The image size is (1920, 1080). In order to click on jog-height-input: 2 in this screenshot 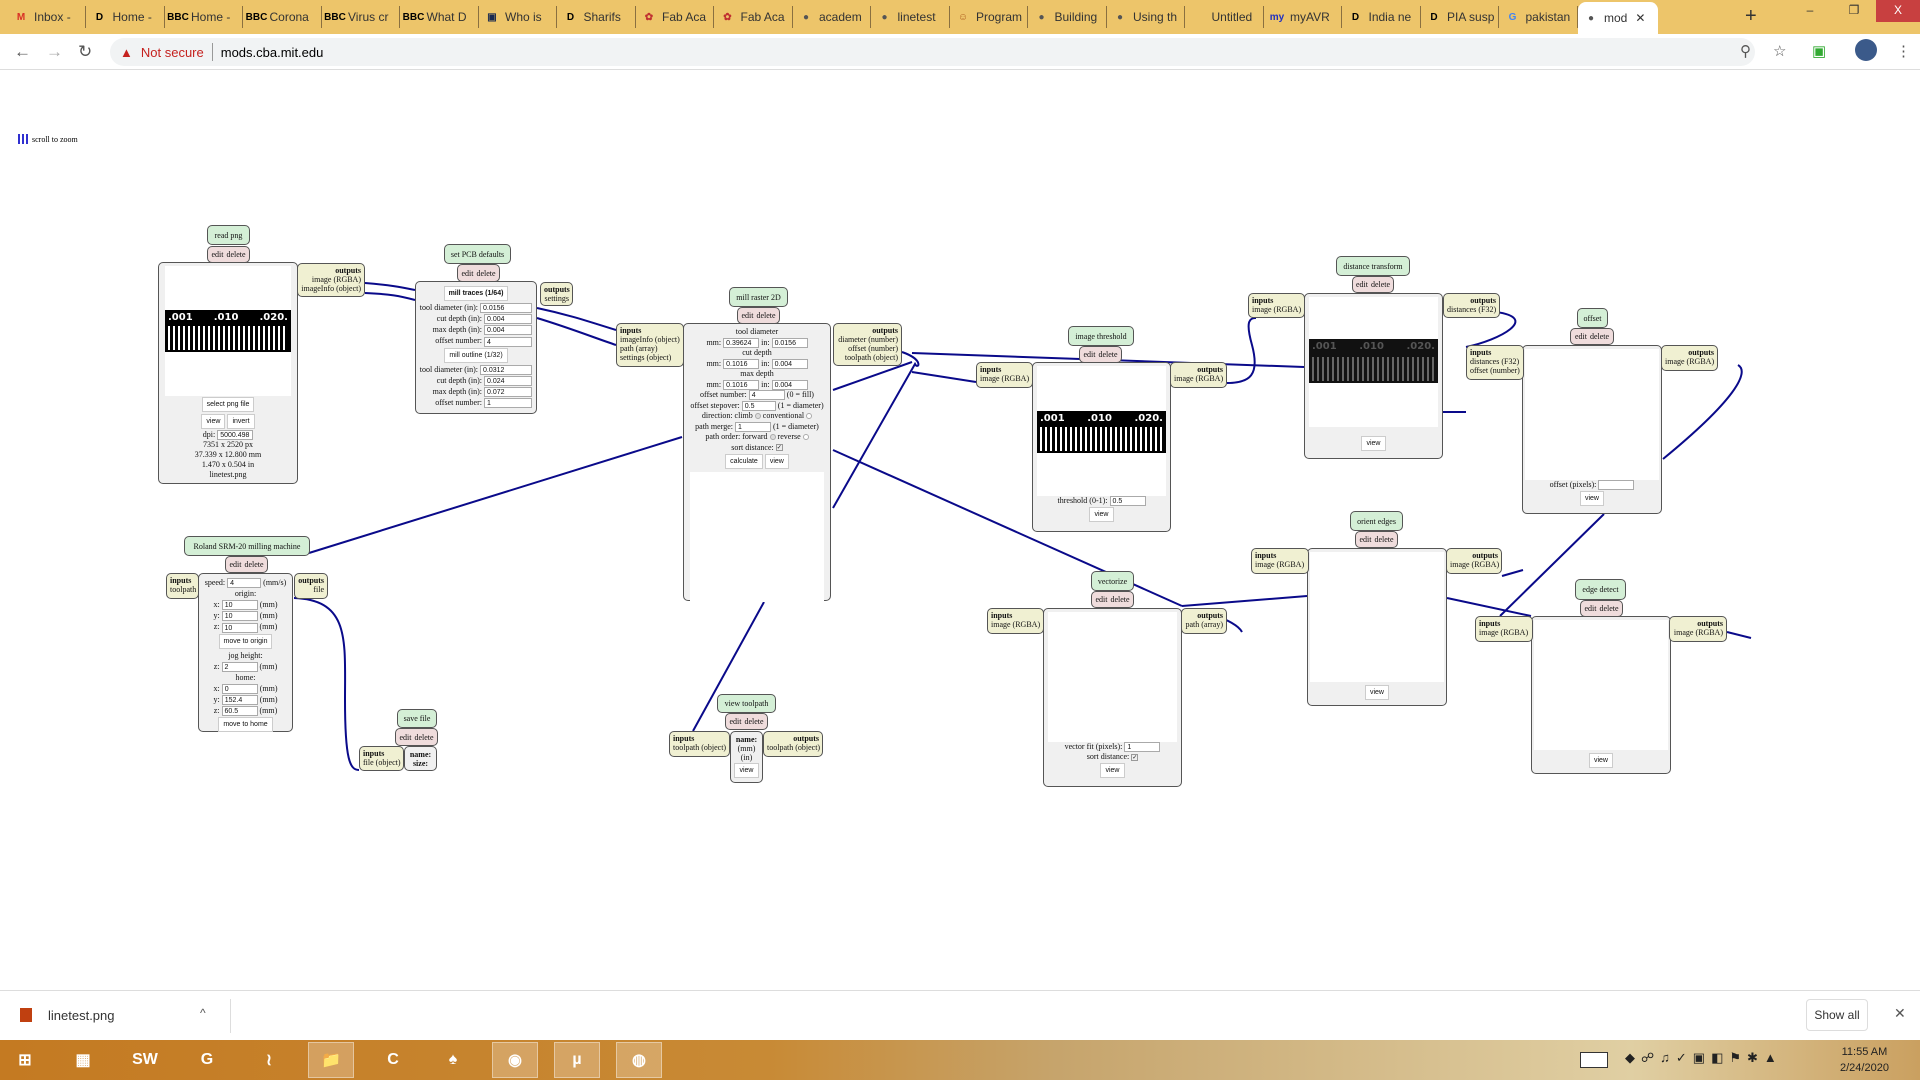, I will do `click(239, 666)`.